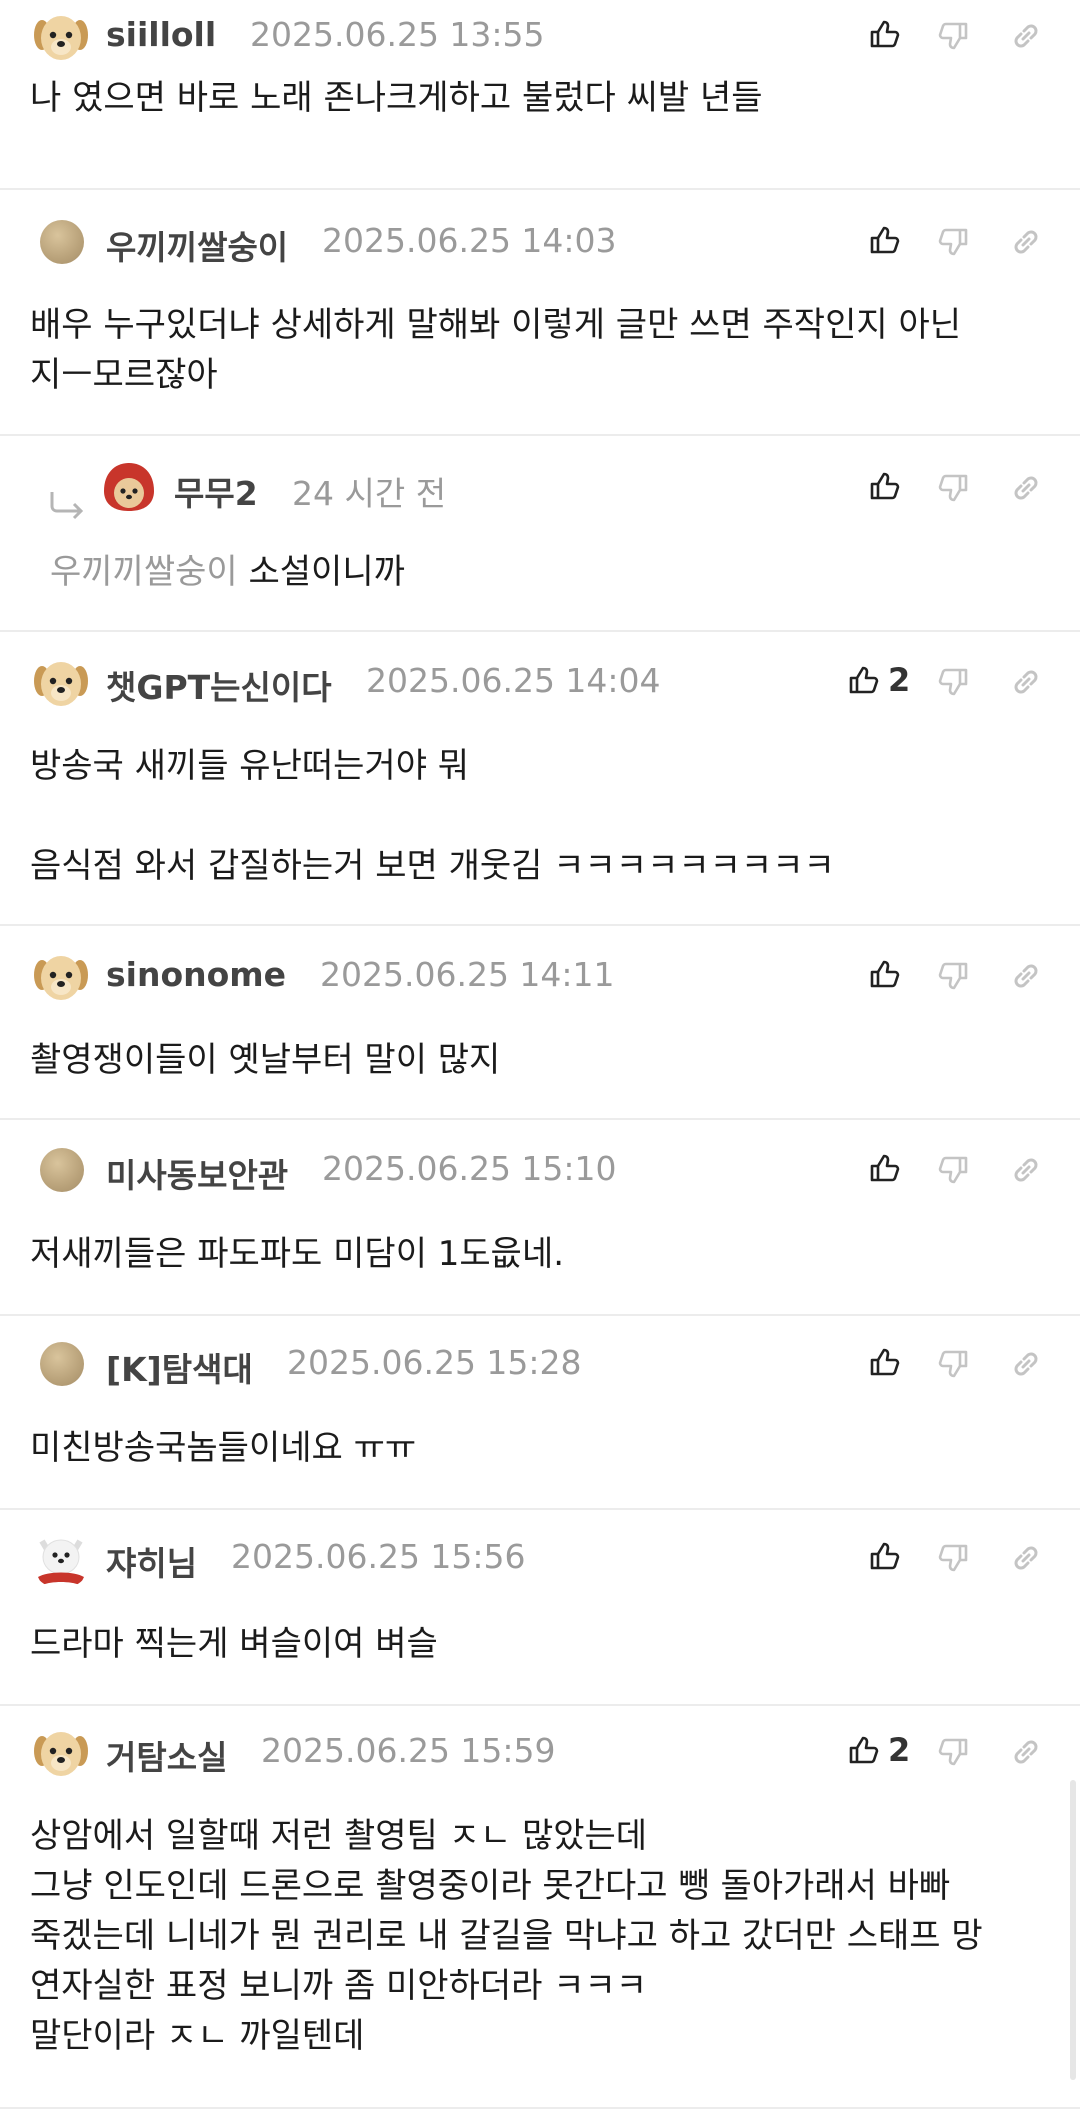 This screenshot has width=1080, height=2109. Describe the element at coordinates (397, 34) in the screenshot. I see `comment-date: 2025.06.25 13:55` at that location.